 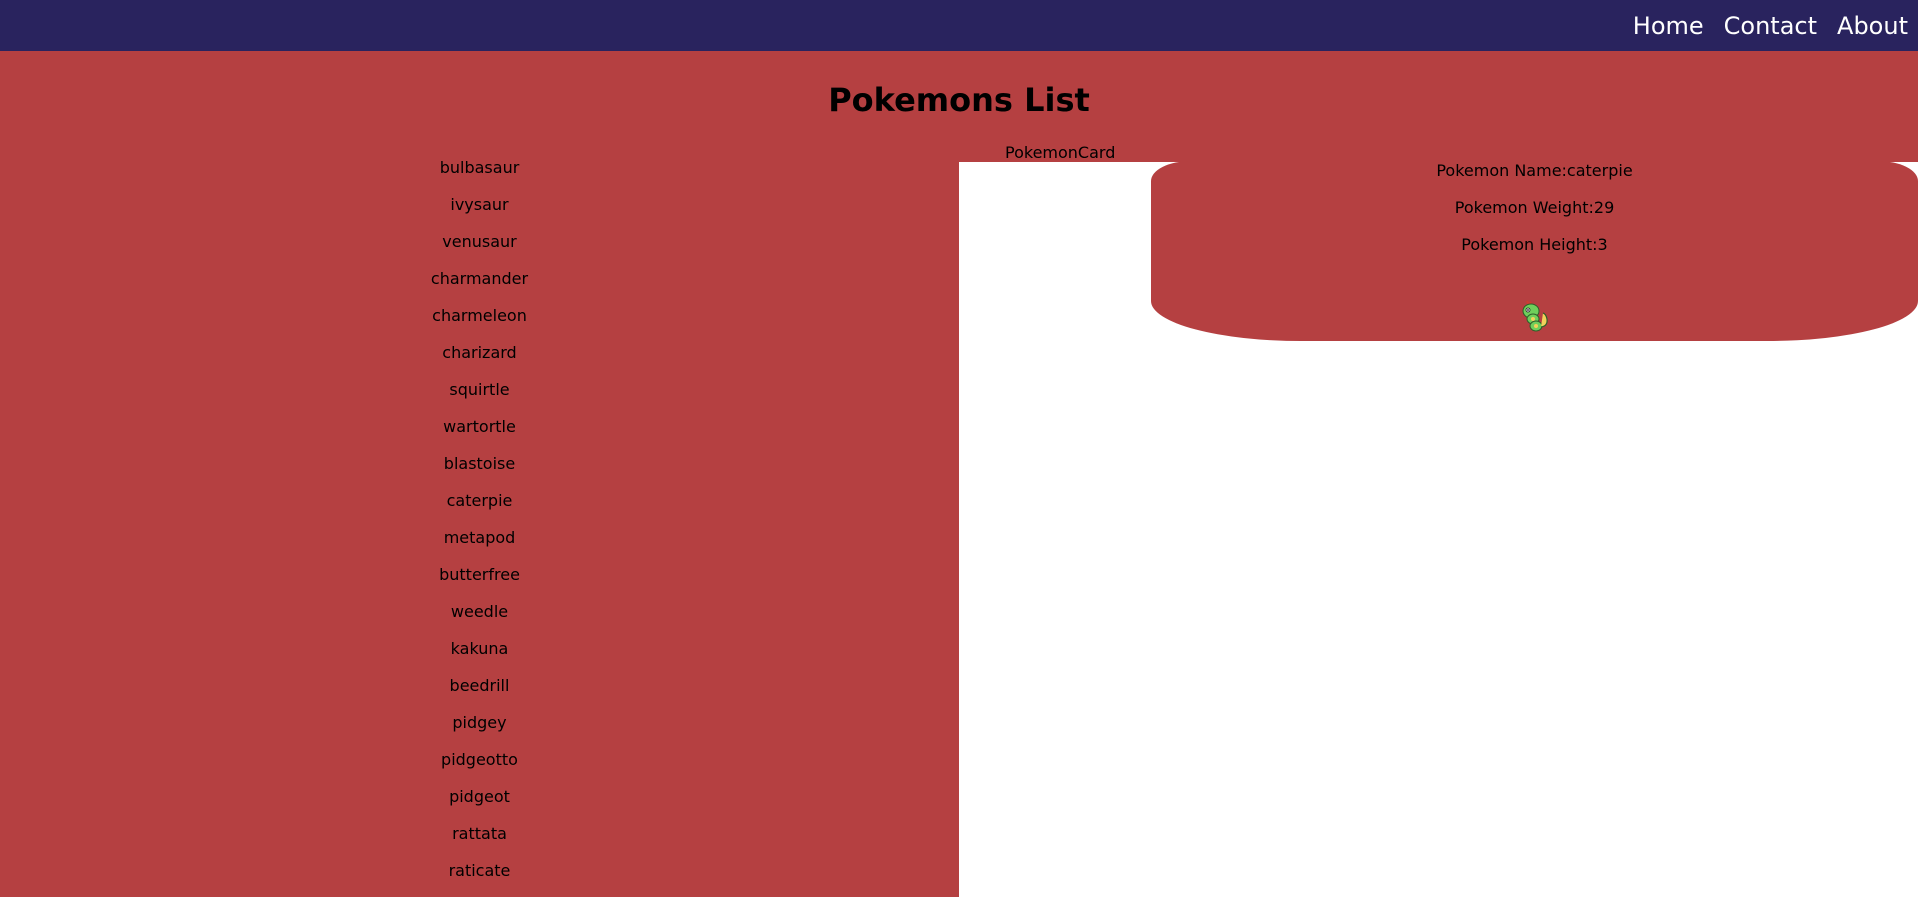 What do you see at coordinates (479, 212) in the screenshot?
I see `list-item: ivysaur` at bounding box center [479, 212].